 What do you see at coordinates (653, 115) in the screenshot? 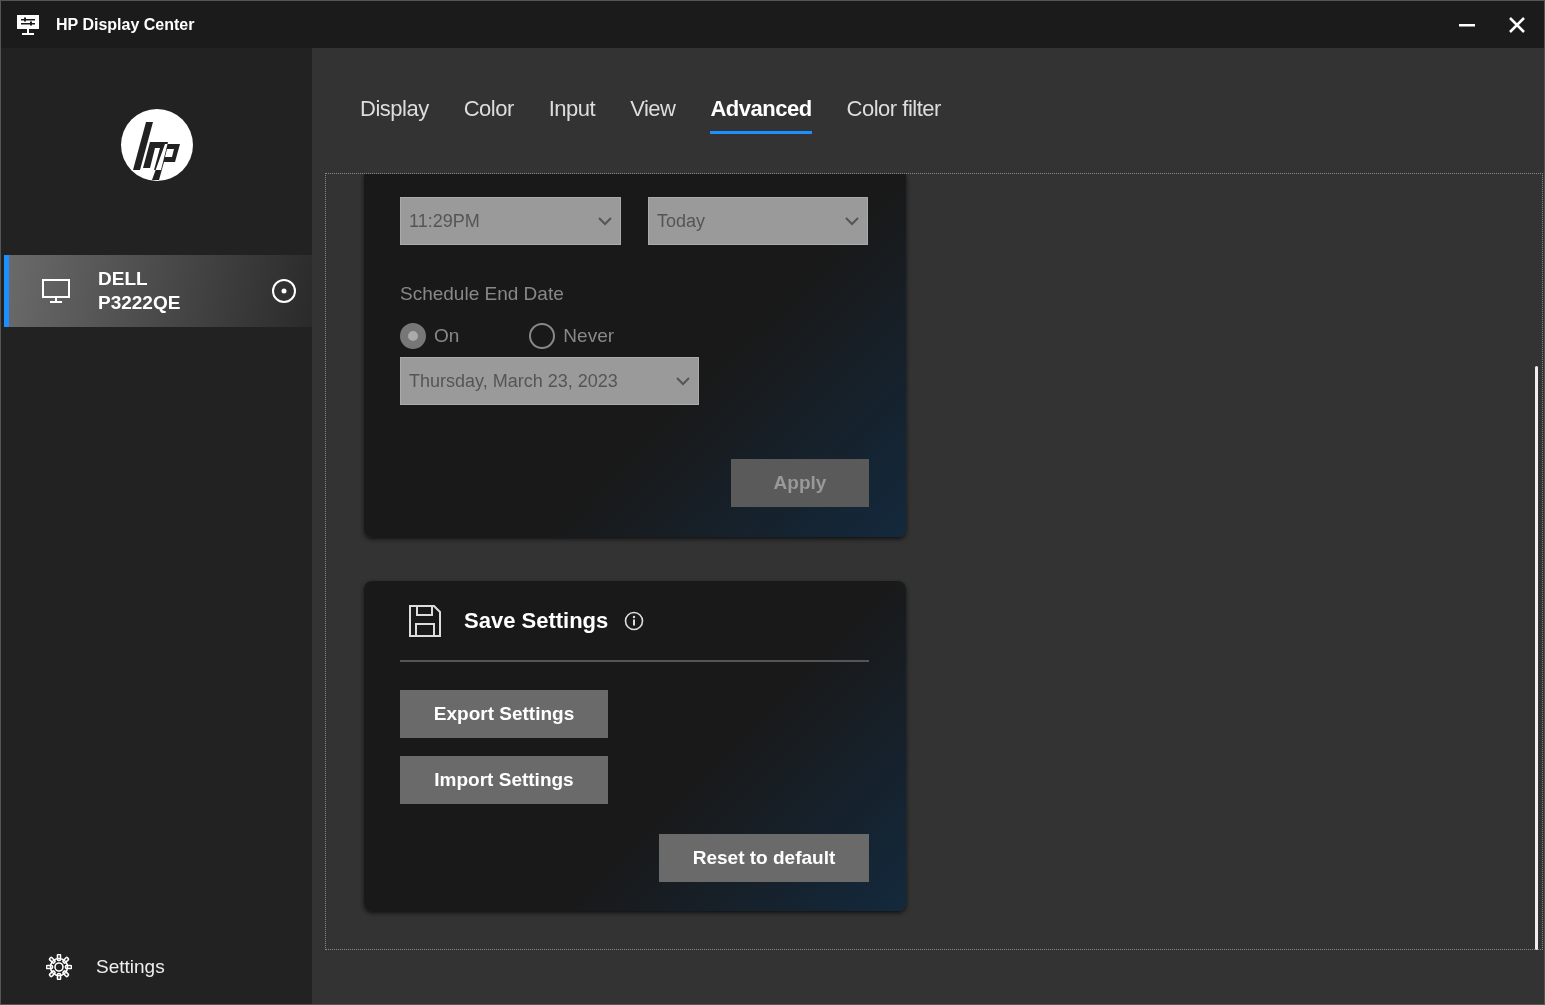
I see `tab: View` at bounding box center [653, 115].